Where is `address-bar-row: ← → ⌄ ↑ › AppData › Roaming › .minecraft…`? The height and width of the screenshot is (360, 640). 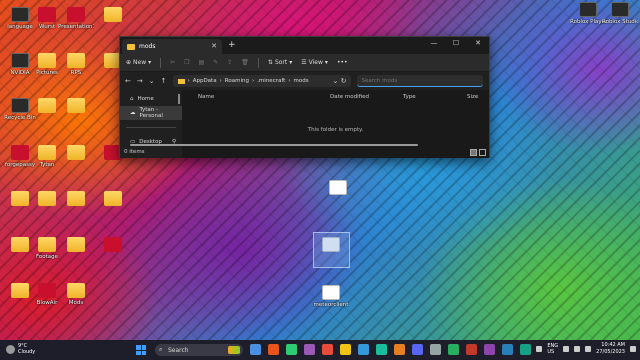
address-bar-row: ← → ⌄ ↑ › AppData › Roaming › .minecraft… is located at coordinates (304, 81).